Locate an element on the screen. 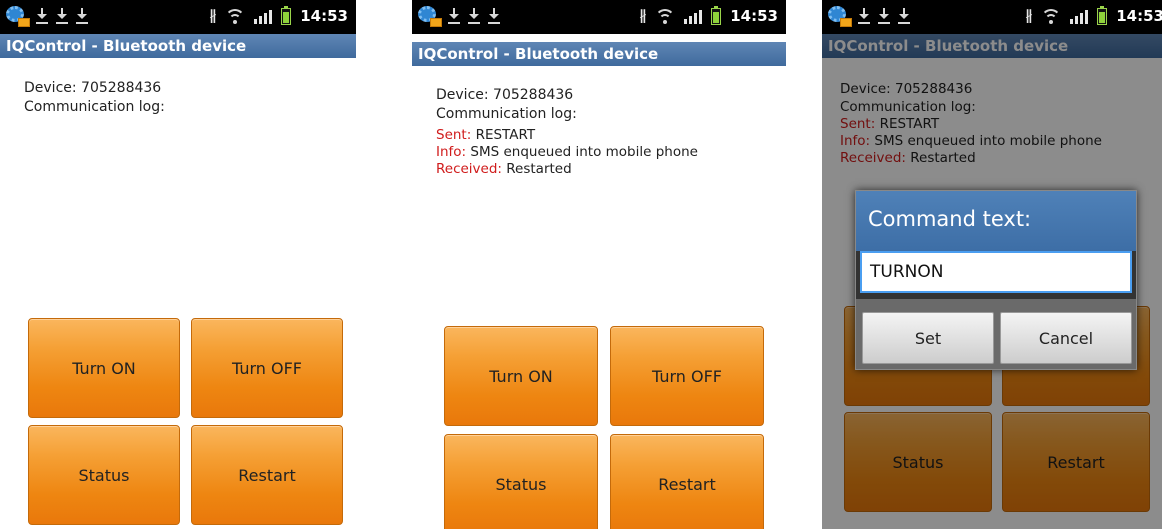 The image size is (1162, 529). log-entry: Info: SMS enqueued into mobile phone is located at coordinates (567, 152).